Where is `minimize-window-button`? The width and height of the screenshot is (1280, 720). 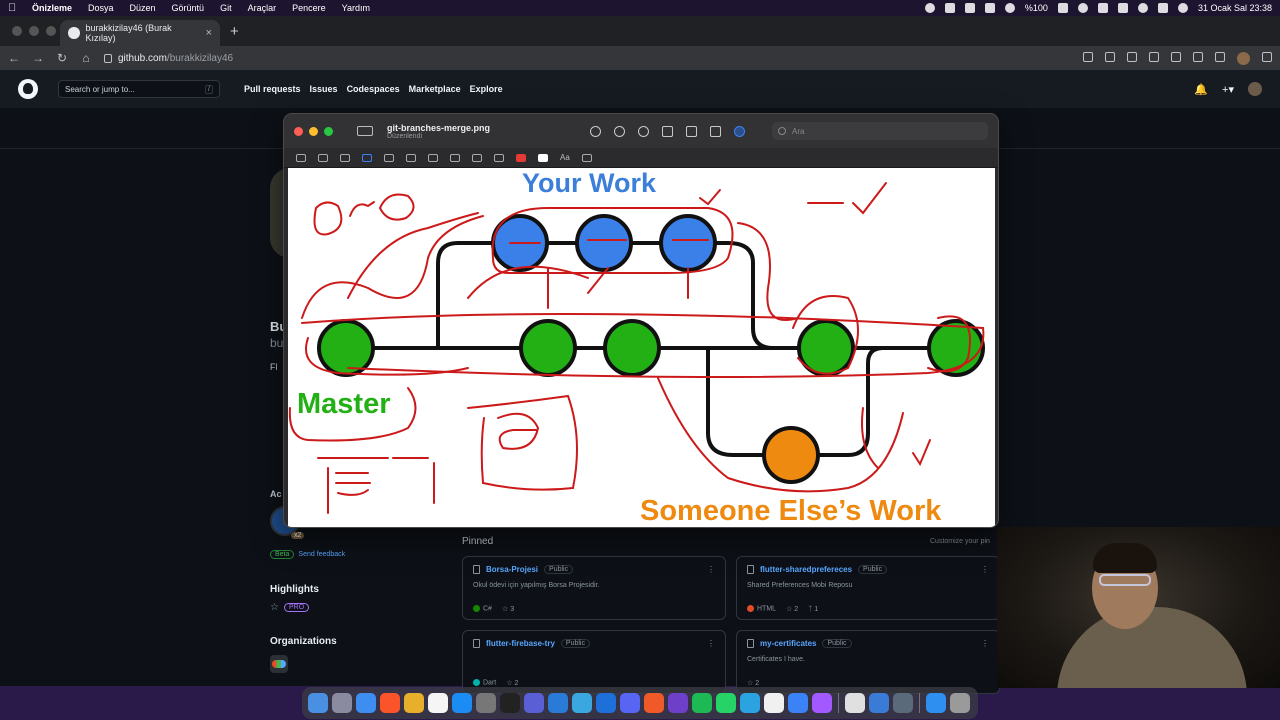
minimize-window-button is located at coordinates (34, 31).